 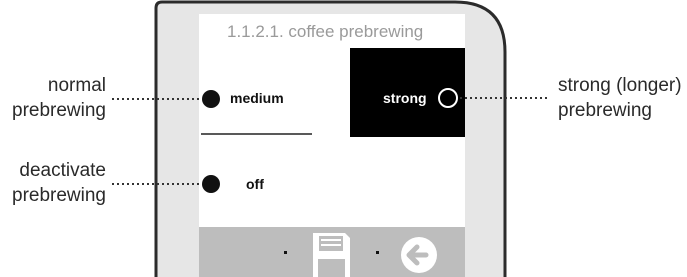 What do you see at coordinates (448, 98) in the screenshot?
I see `strong-radio-icon` at bounding box center [448, 98].